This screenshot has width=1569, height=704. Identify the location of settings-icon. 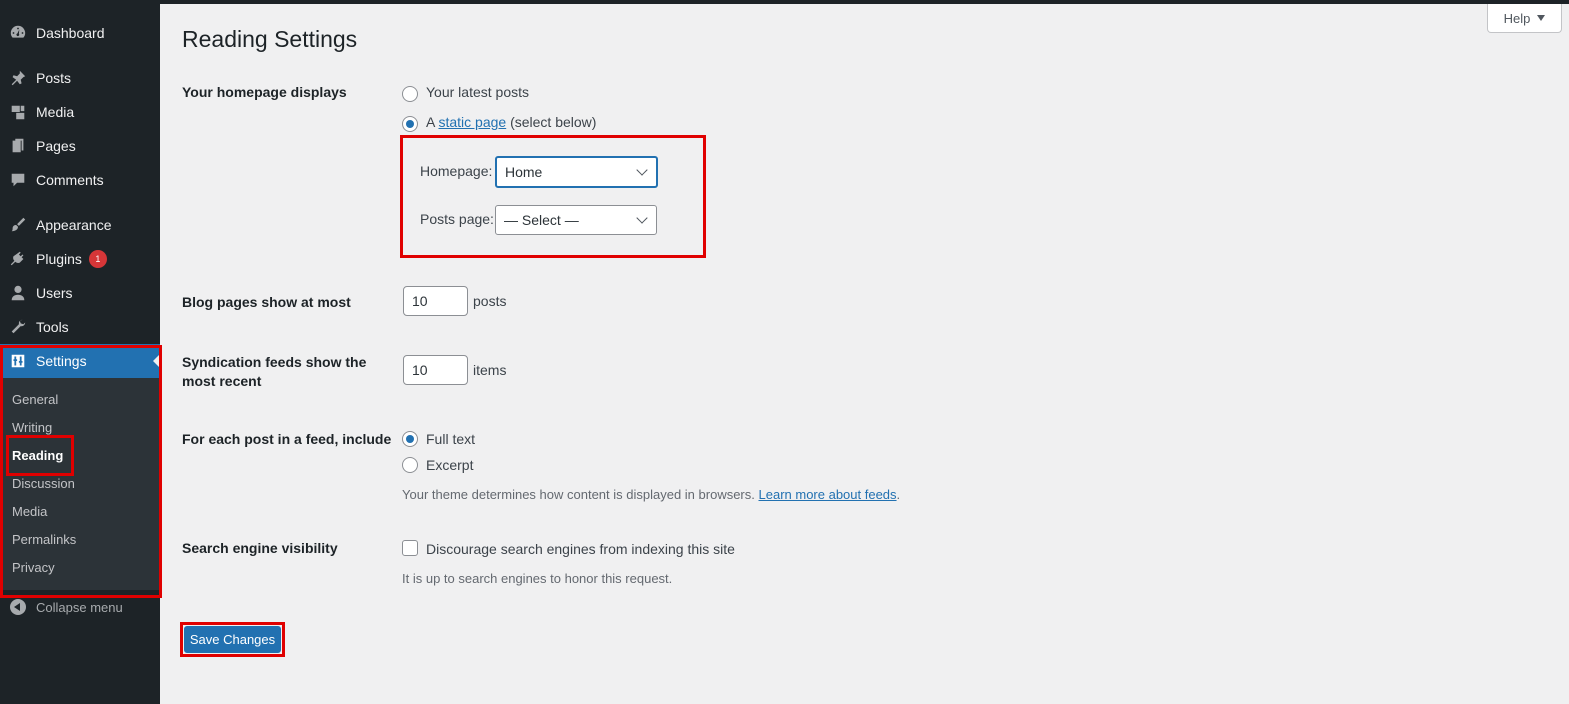
(18, 361).